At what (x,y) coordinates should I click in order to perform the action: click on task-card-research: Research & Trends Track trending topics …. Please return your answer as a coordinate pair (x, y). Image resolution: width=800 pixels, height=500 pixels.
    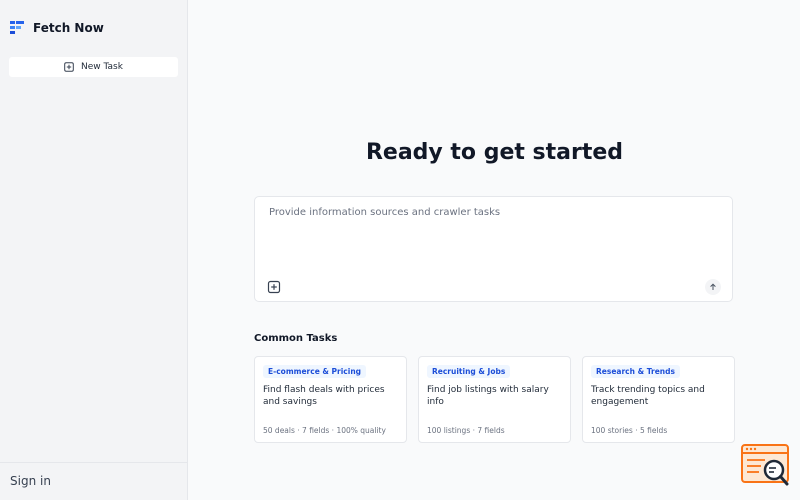
    Looking at the image, I should click on (658, 399).